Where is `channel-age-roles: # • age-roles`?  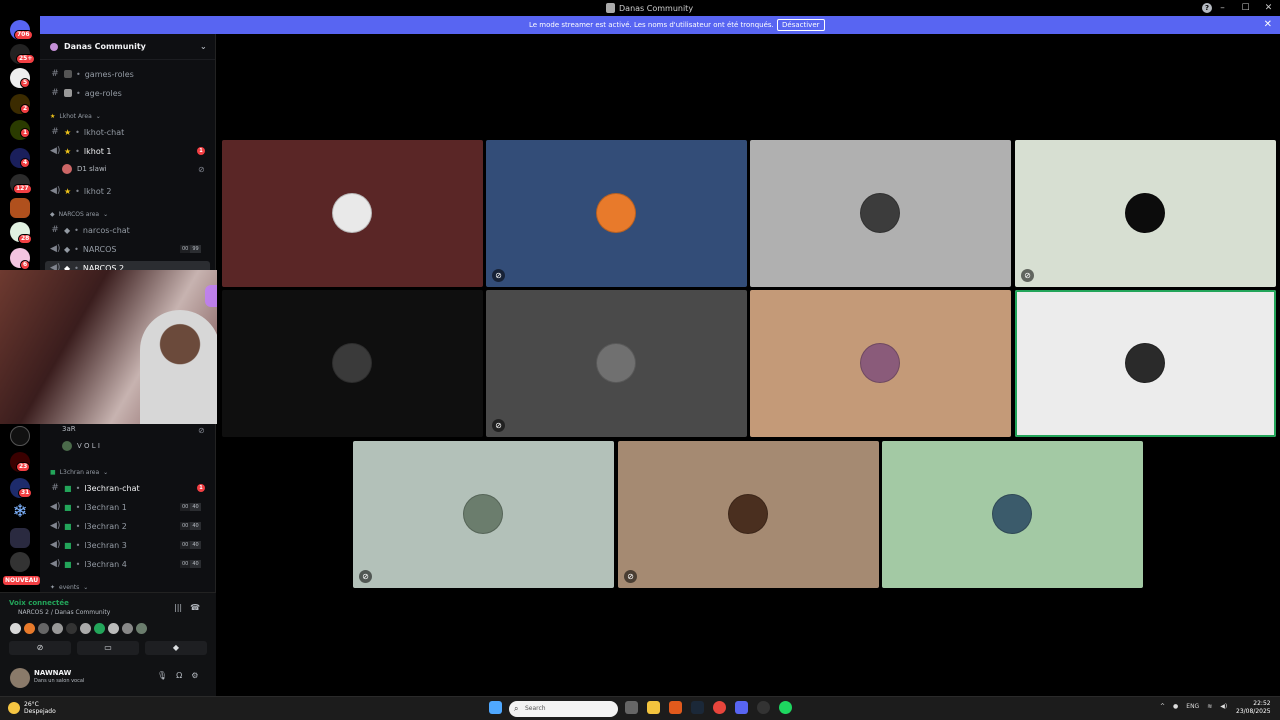 channel-age-roles: # • age-roles is located at coordinates (130, 93).